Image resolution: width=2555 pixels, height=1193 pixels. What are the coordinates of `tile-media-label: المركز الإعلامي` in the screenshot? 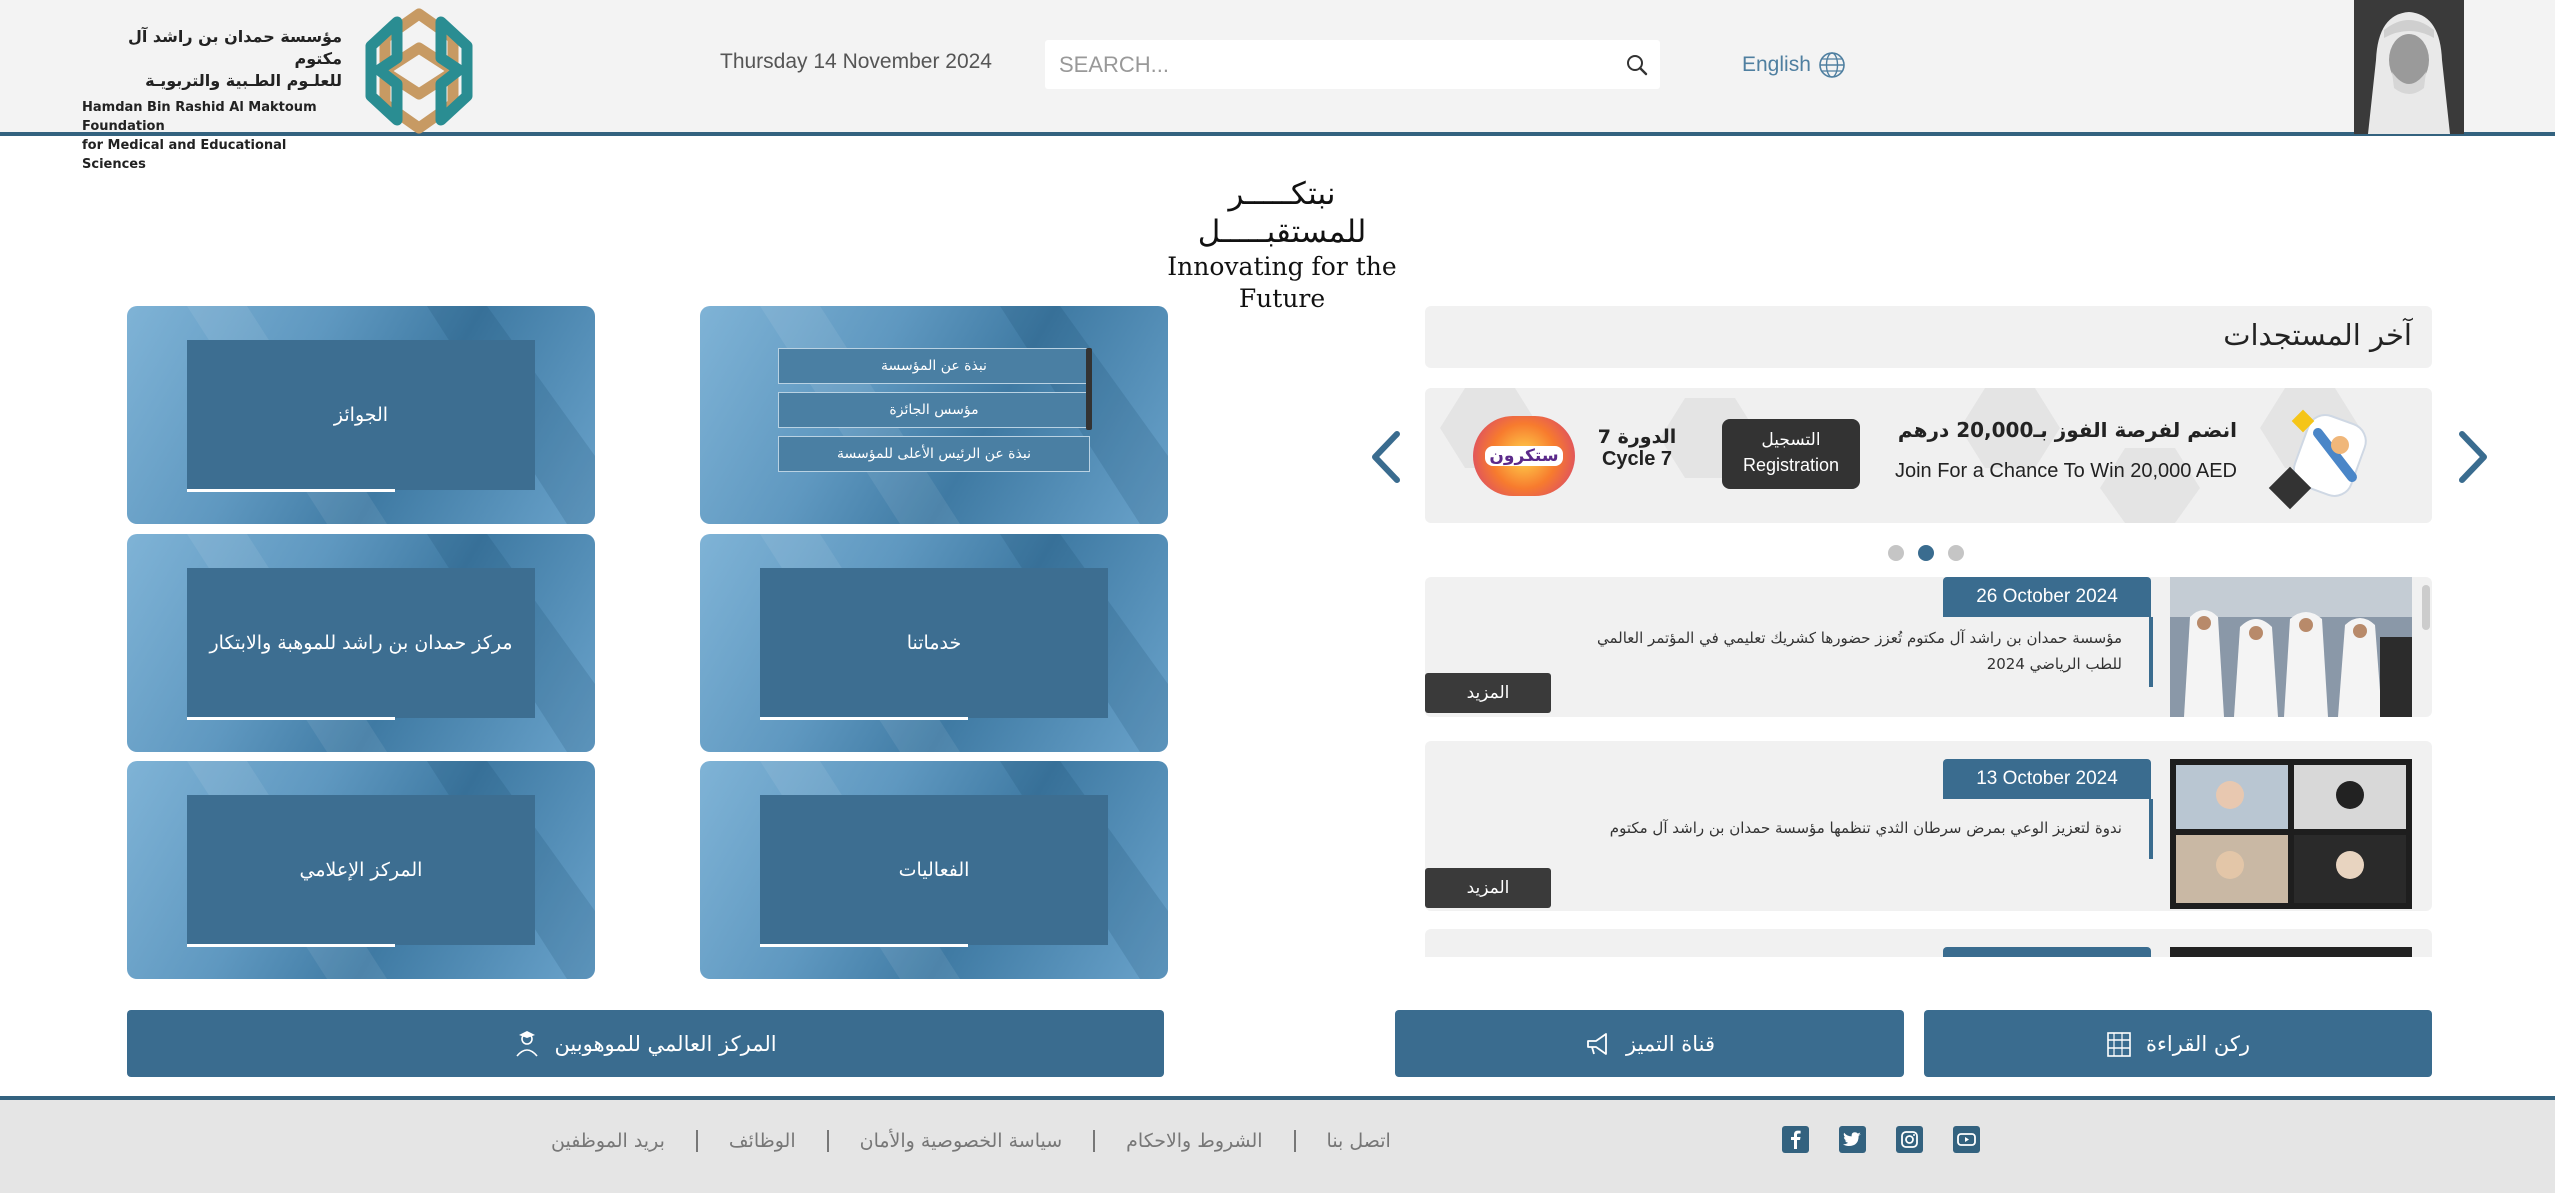 It's located at (361, 870).